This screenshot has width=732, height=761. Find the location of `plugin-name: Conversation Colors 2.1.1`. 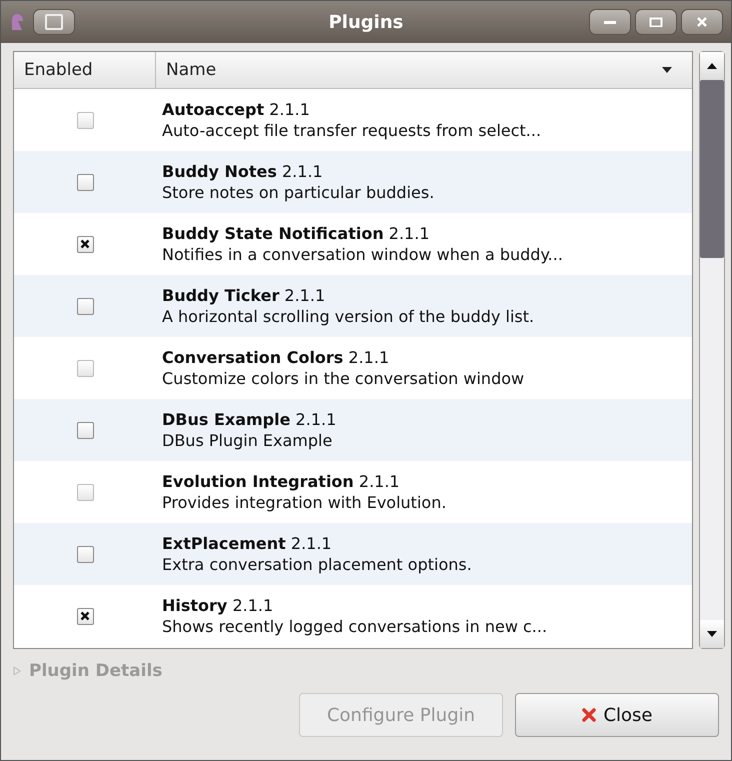

plugin-name: Conversation Colors 2.1.1 is located at coordinates (276, 357).